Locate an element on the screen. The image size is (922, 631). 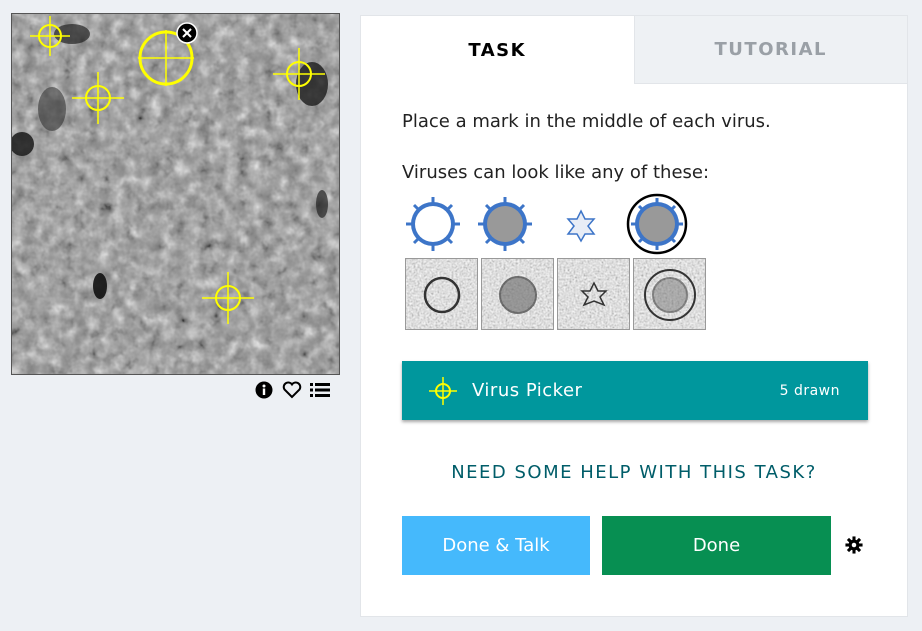
crosshair-icon is located at coordinates (443, 390).